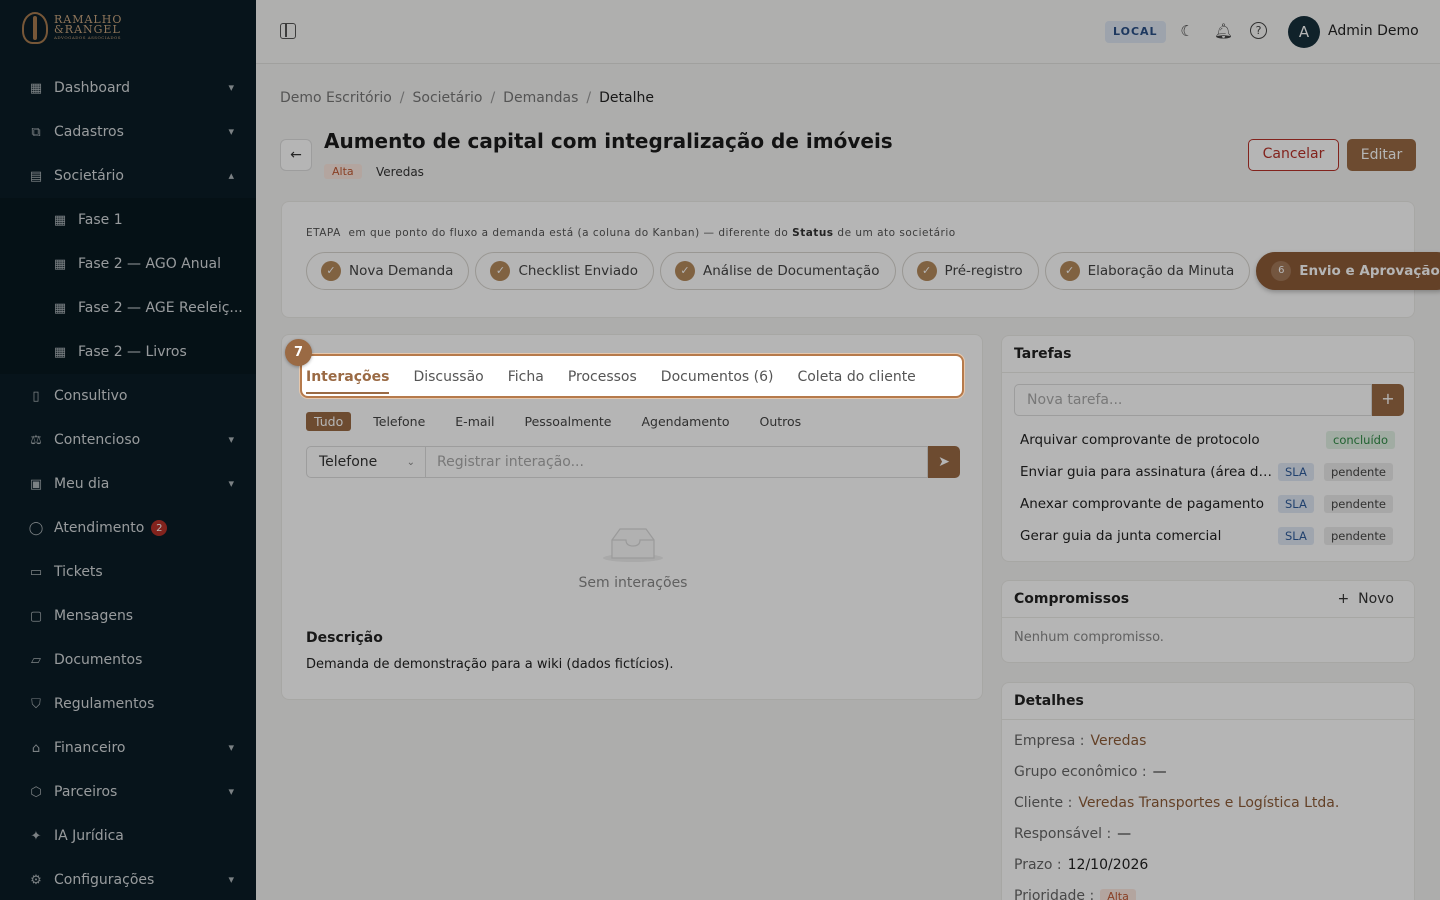 The height and width of the screenshot is (900, 1440). I want to click on stage-nova-demanda: ✓ Nova Demanda, so click(388, 271).